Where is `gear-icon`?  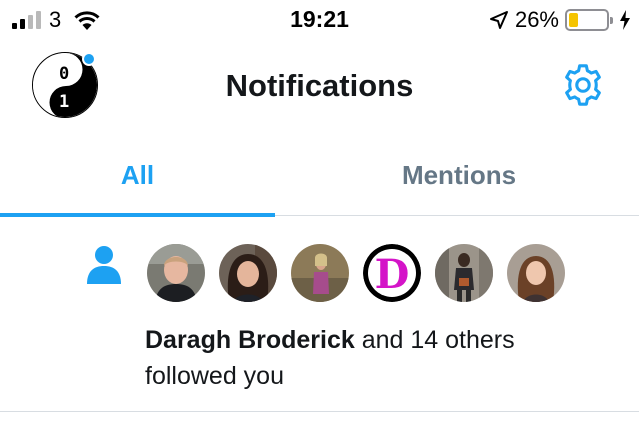
gear-icon is located at coordinates (583, 85).